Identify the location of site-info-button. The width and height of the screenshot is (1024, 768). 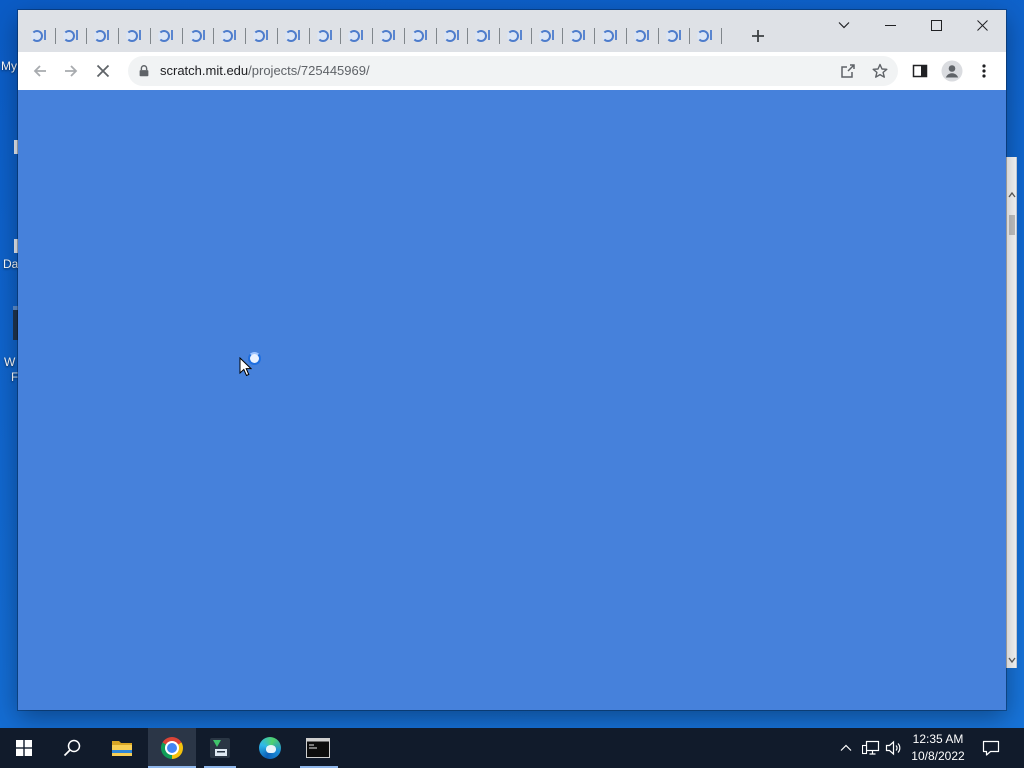
(144, 71).